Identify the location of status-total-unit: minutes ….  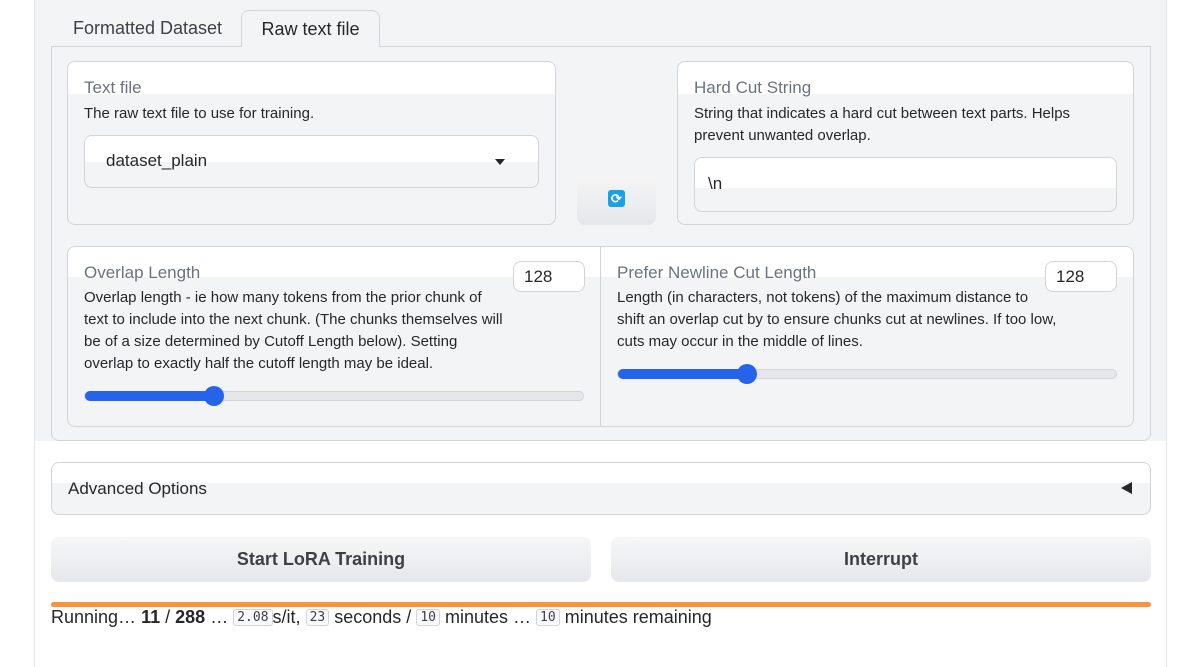
(488, 617).